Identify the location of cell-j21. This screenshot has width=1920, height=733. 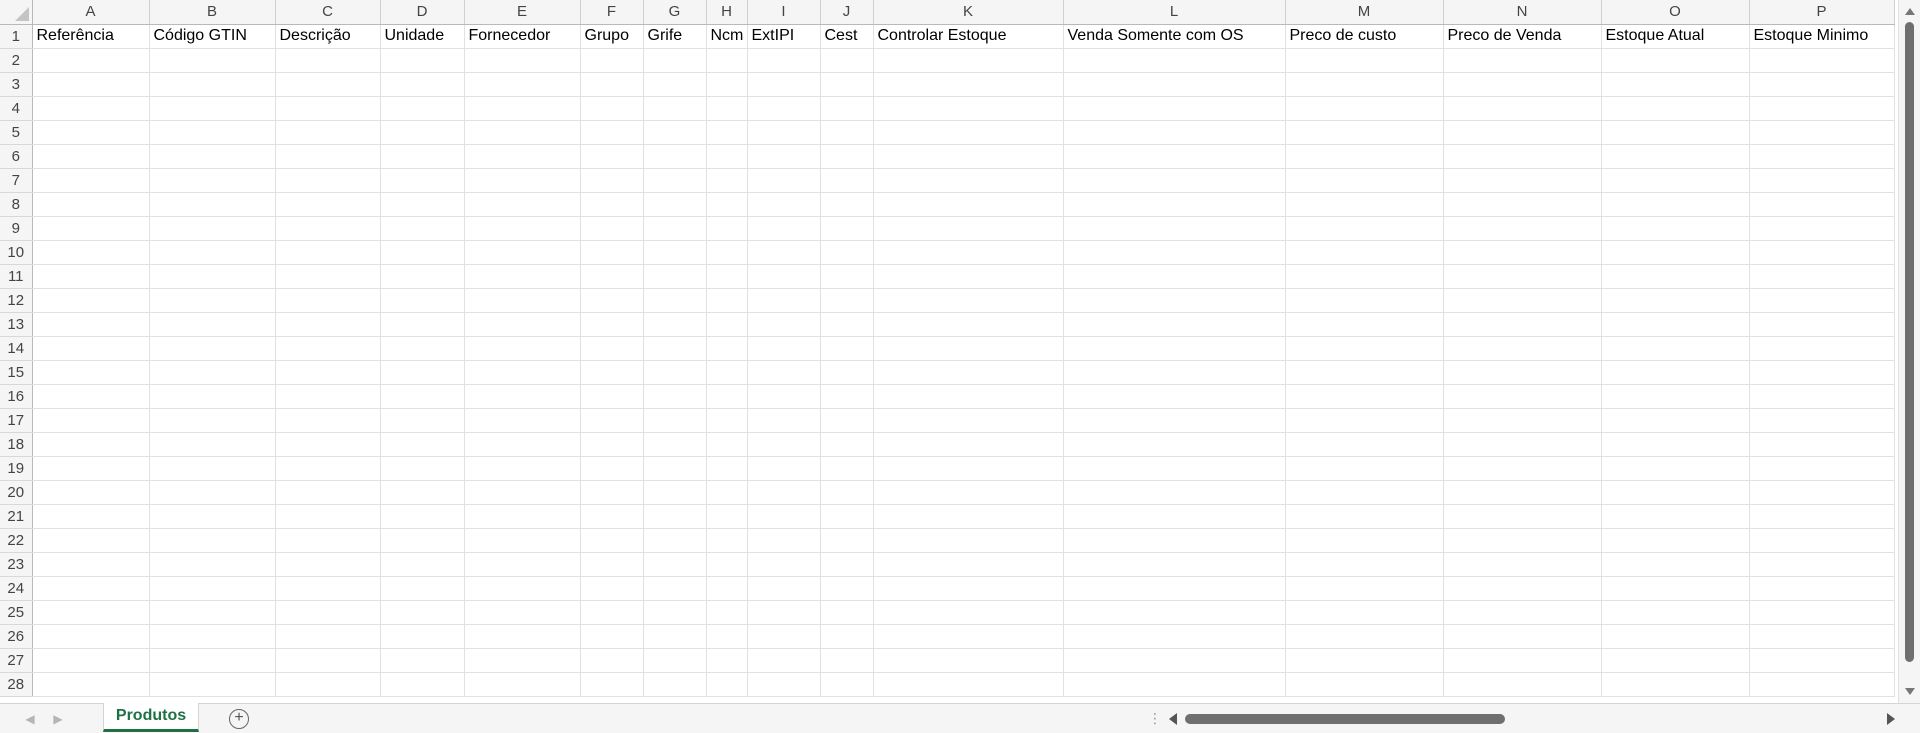
(847, 516).